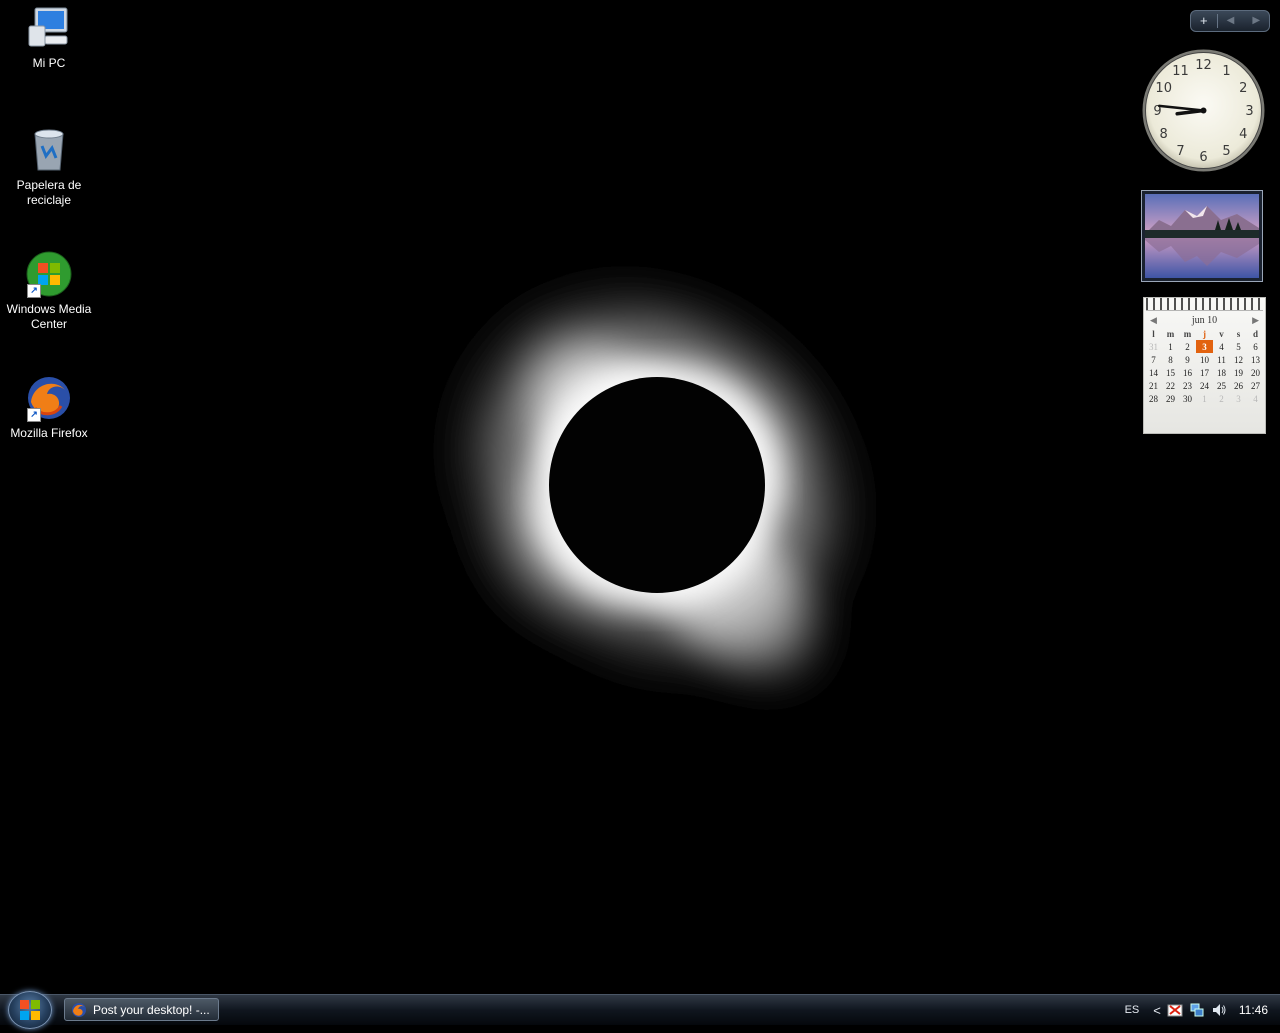  I want to click on calendar-day: 24, so click(1204, 385).